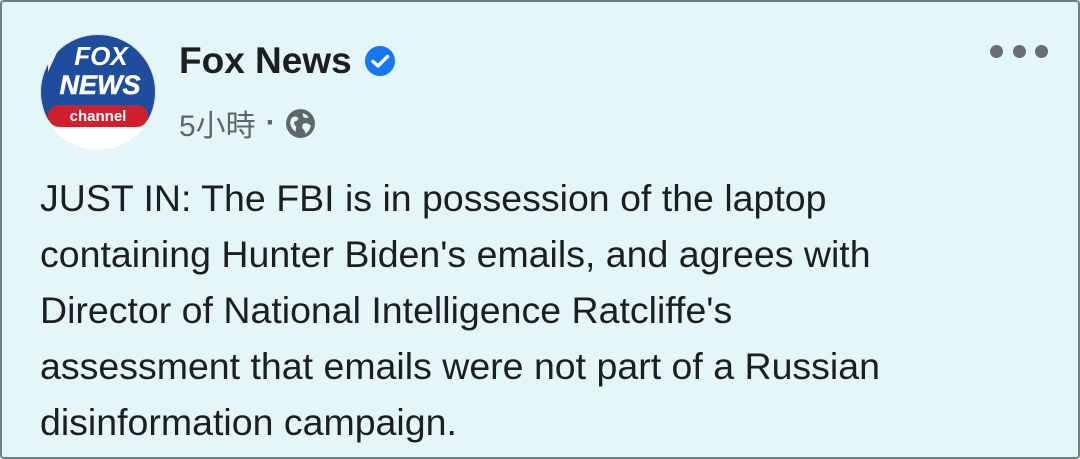 The width and height of the screenshot is (1080, 459). Describe the element at coordinates (217, 123) in the screenshot. I see `post-timestamp: 5小時` at that location.